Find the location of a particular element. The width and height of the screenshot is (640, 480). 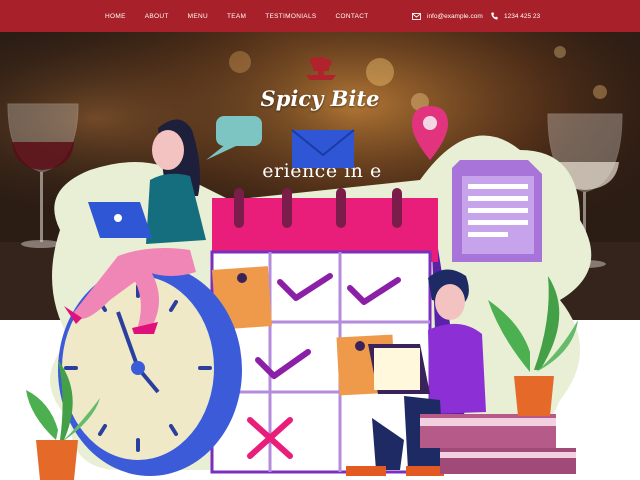

nav-contact-link: CONTACT is located at coordinates (352, 16).